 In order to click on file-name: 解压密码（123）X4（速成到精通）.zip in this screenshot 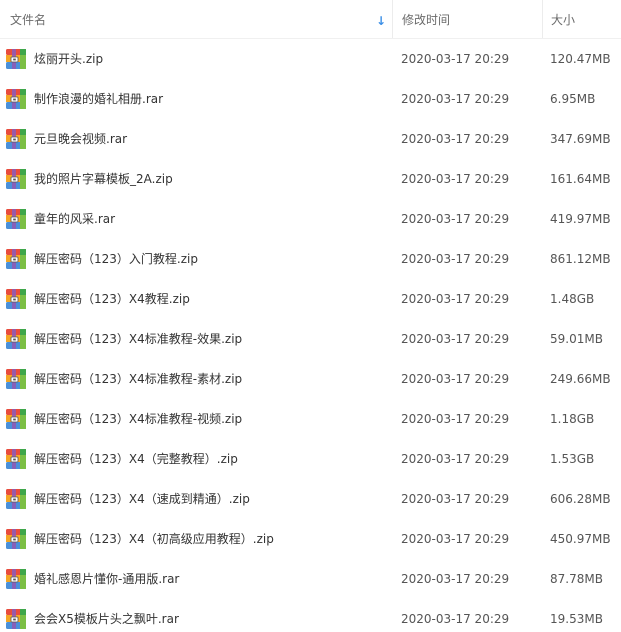, I will do `click(142, 499)`.